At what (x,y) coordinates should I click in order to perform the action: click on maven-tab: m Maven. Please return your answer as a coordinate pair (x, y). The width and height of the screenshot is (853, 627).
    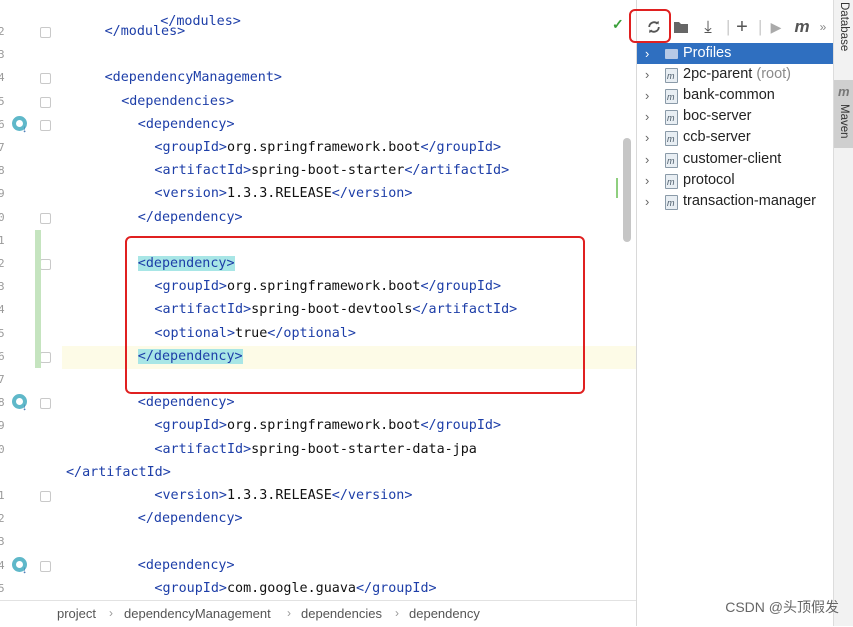
    Looking at the image, I should click on (843, 114).